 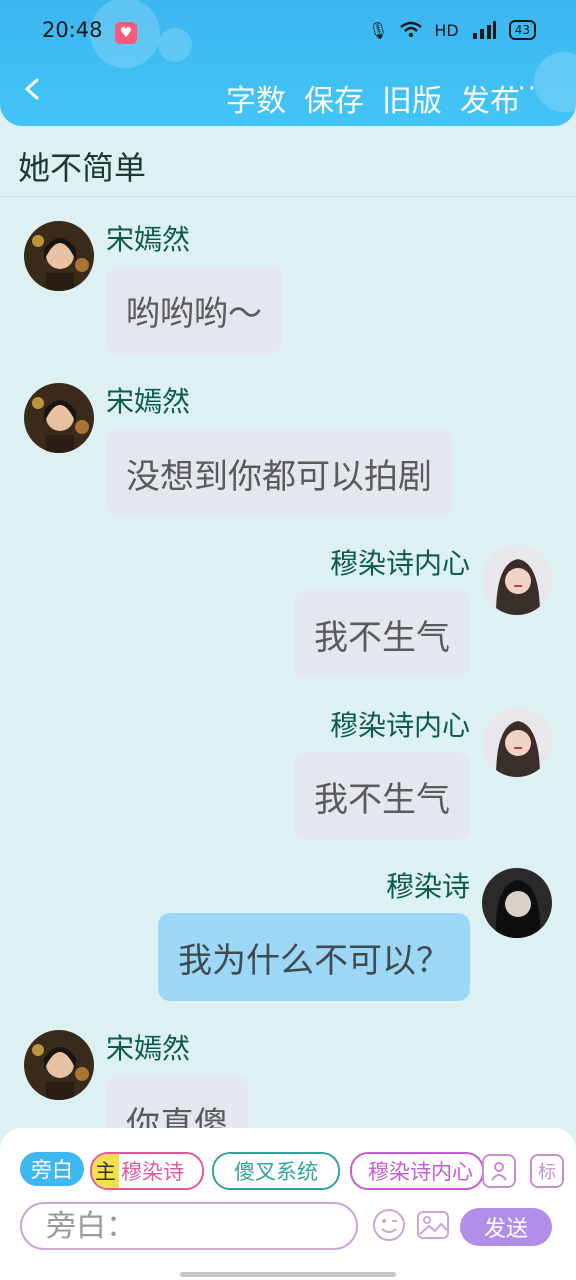 I want to click on divider, so click(x=288, y=196).